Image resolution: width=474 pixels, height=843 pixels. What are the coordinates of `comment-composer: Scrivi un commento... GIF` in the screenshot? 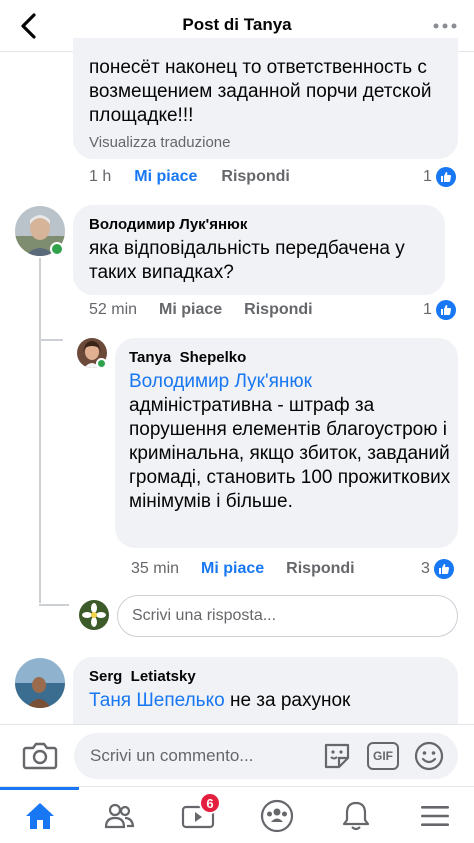 It's located at (237, 755).